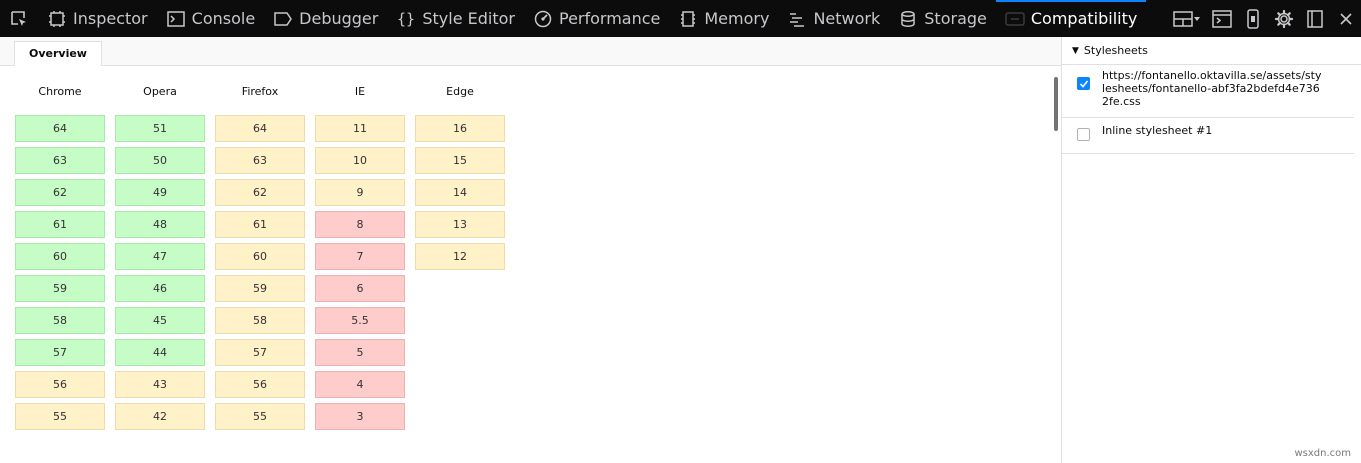  Describe the element at coordinates (833, 18) in the screenshot. I see `tab-network: Network` at that location.